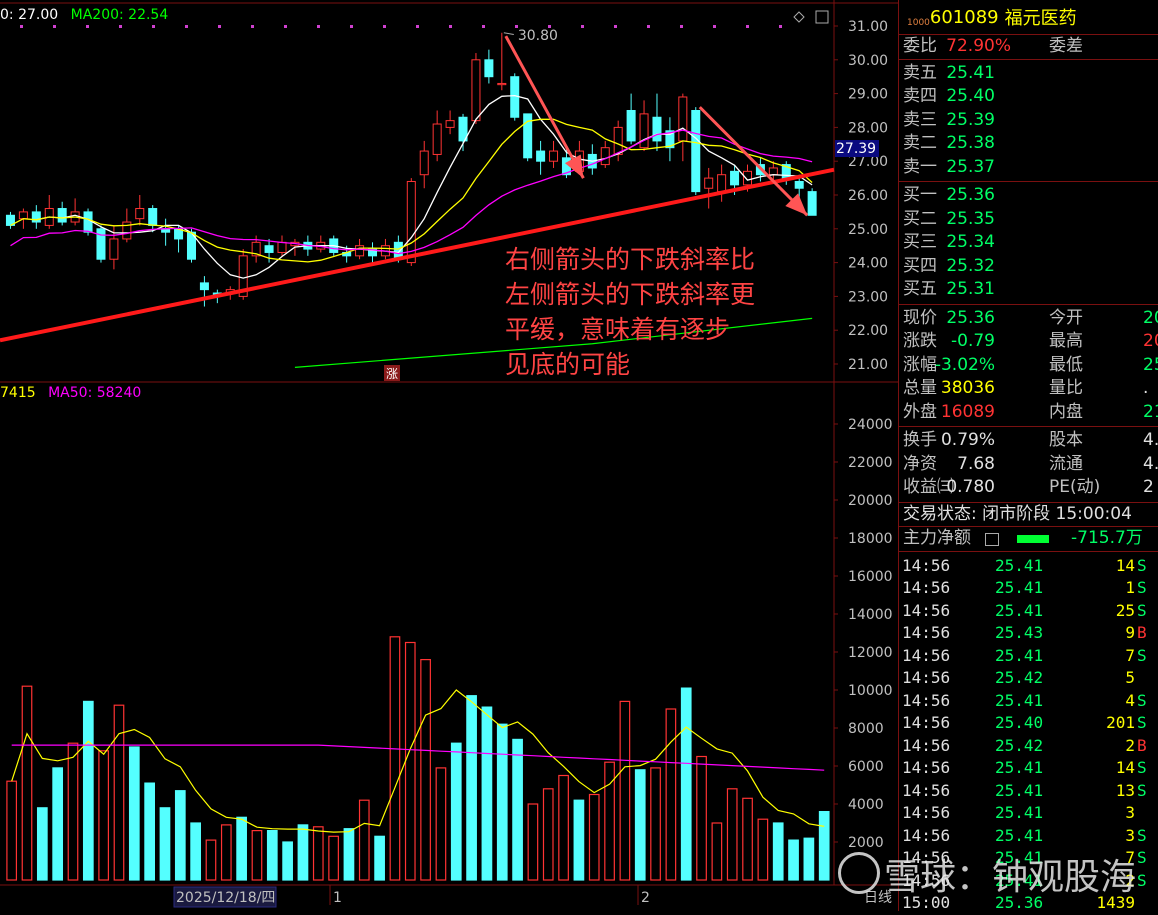 Image resolution: width=1158 pixels, height=915 pixels. Describe the element at coordinates (1019, 677) in the screenshot. I see `tick-price: 25.42` at that location.